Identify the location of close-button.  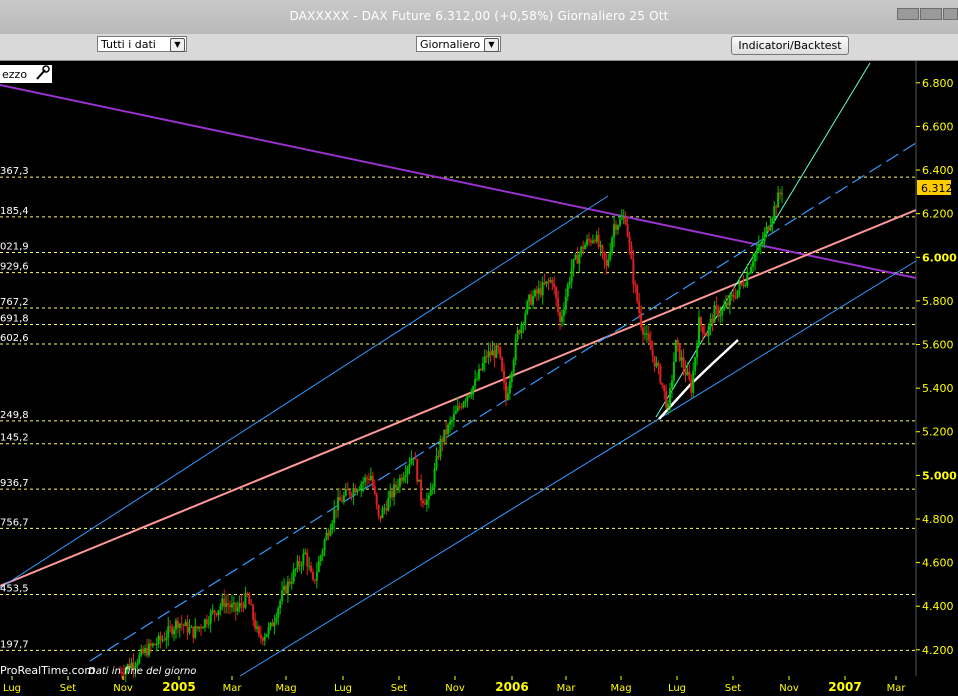
(950, 14).